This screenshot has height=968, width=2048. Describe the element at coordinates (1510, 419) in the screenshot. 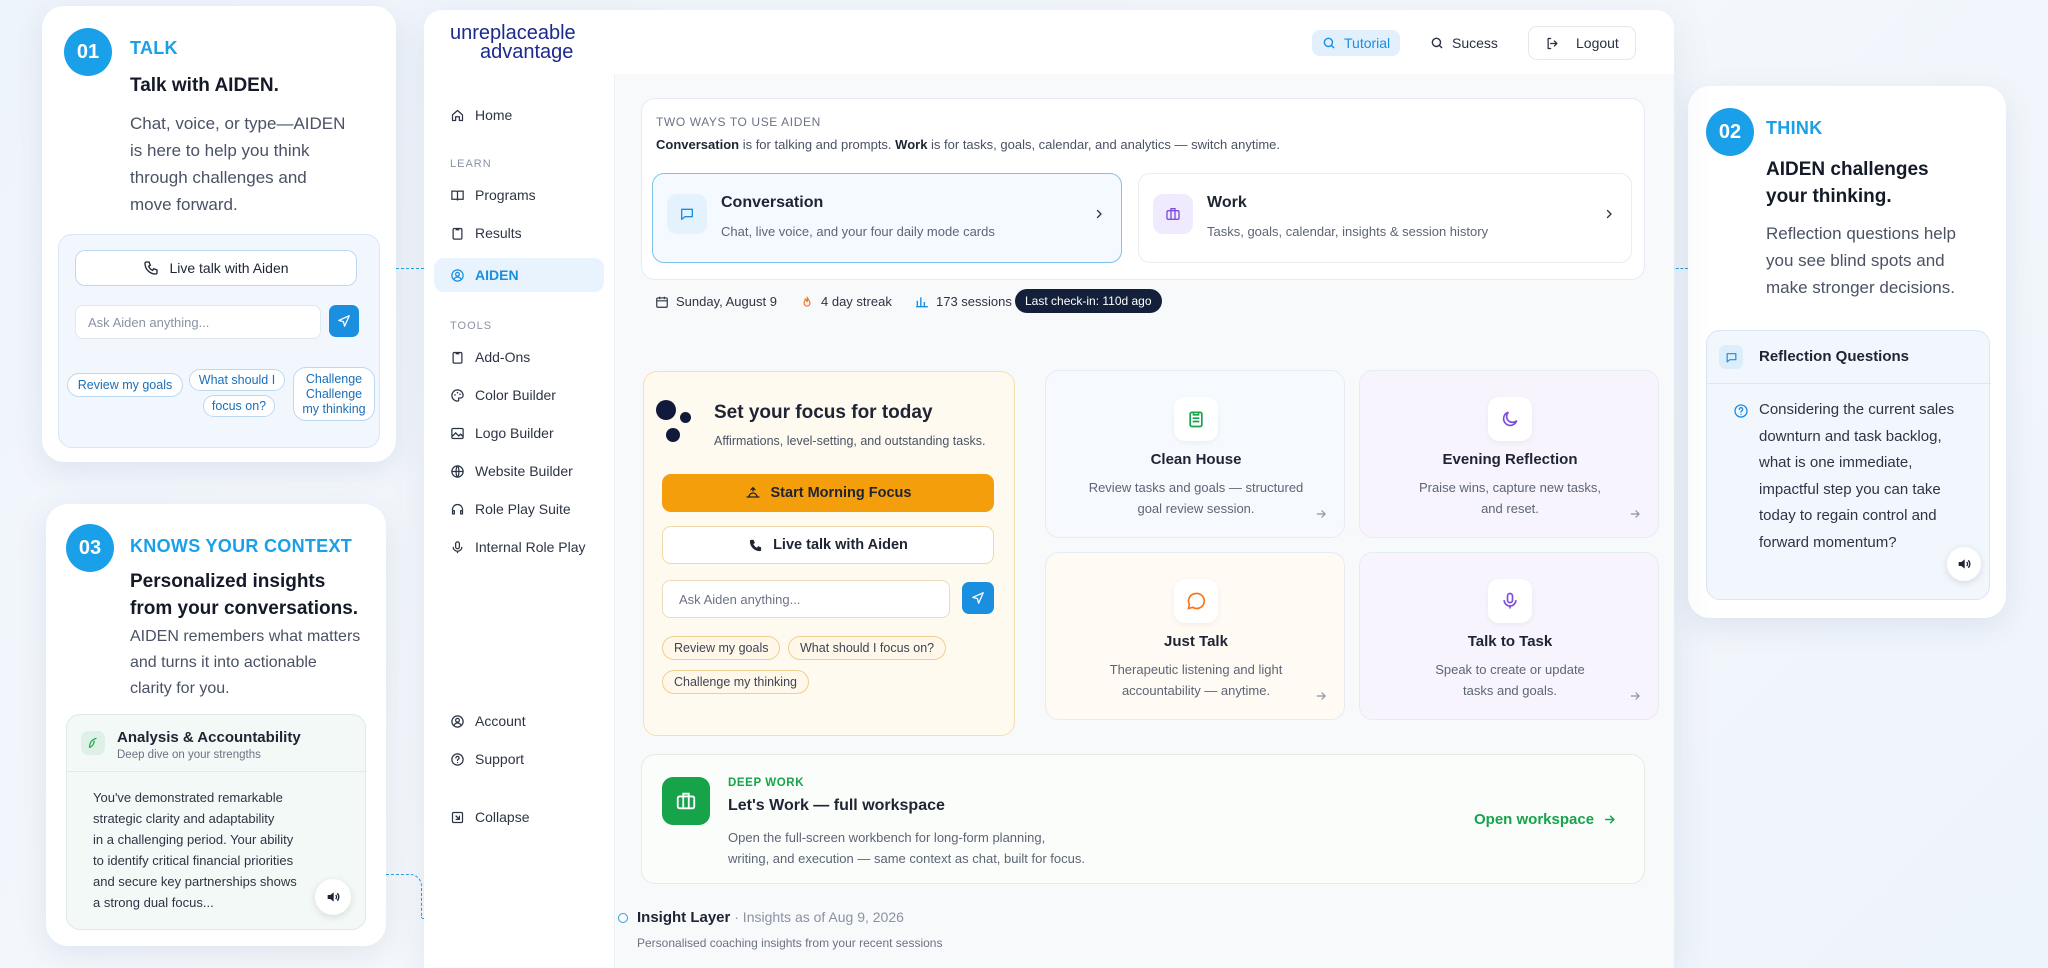

I see `moon-icon` at that location.